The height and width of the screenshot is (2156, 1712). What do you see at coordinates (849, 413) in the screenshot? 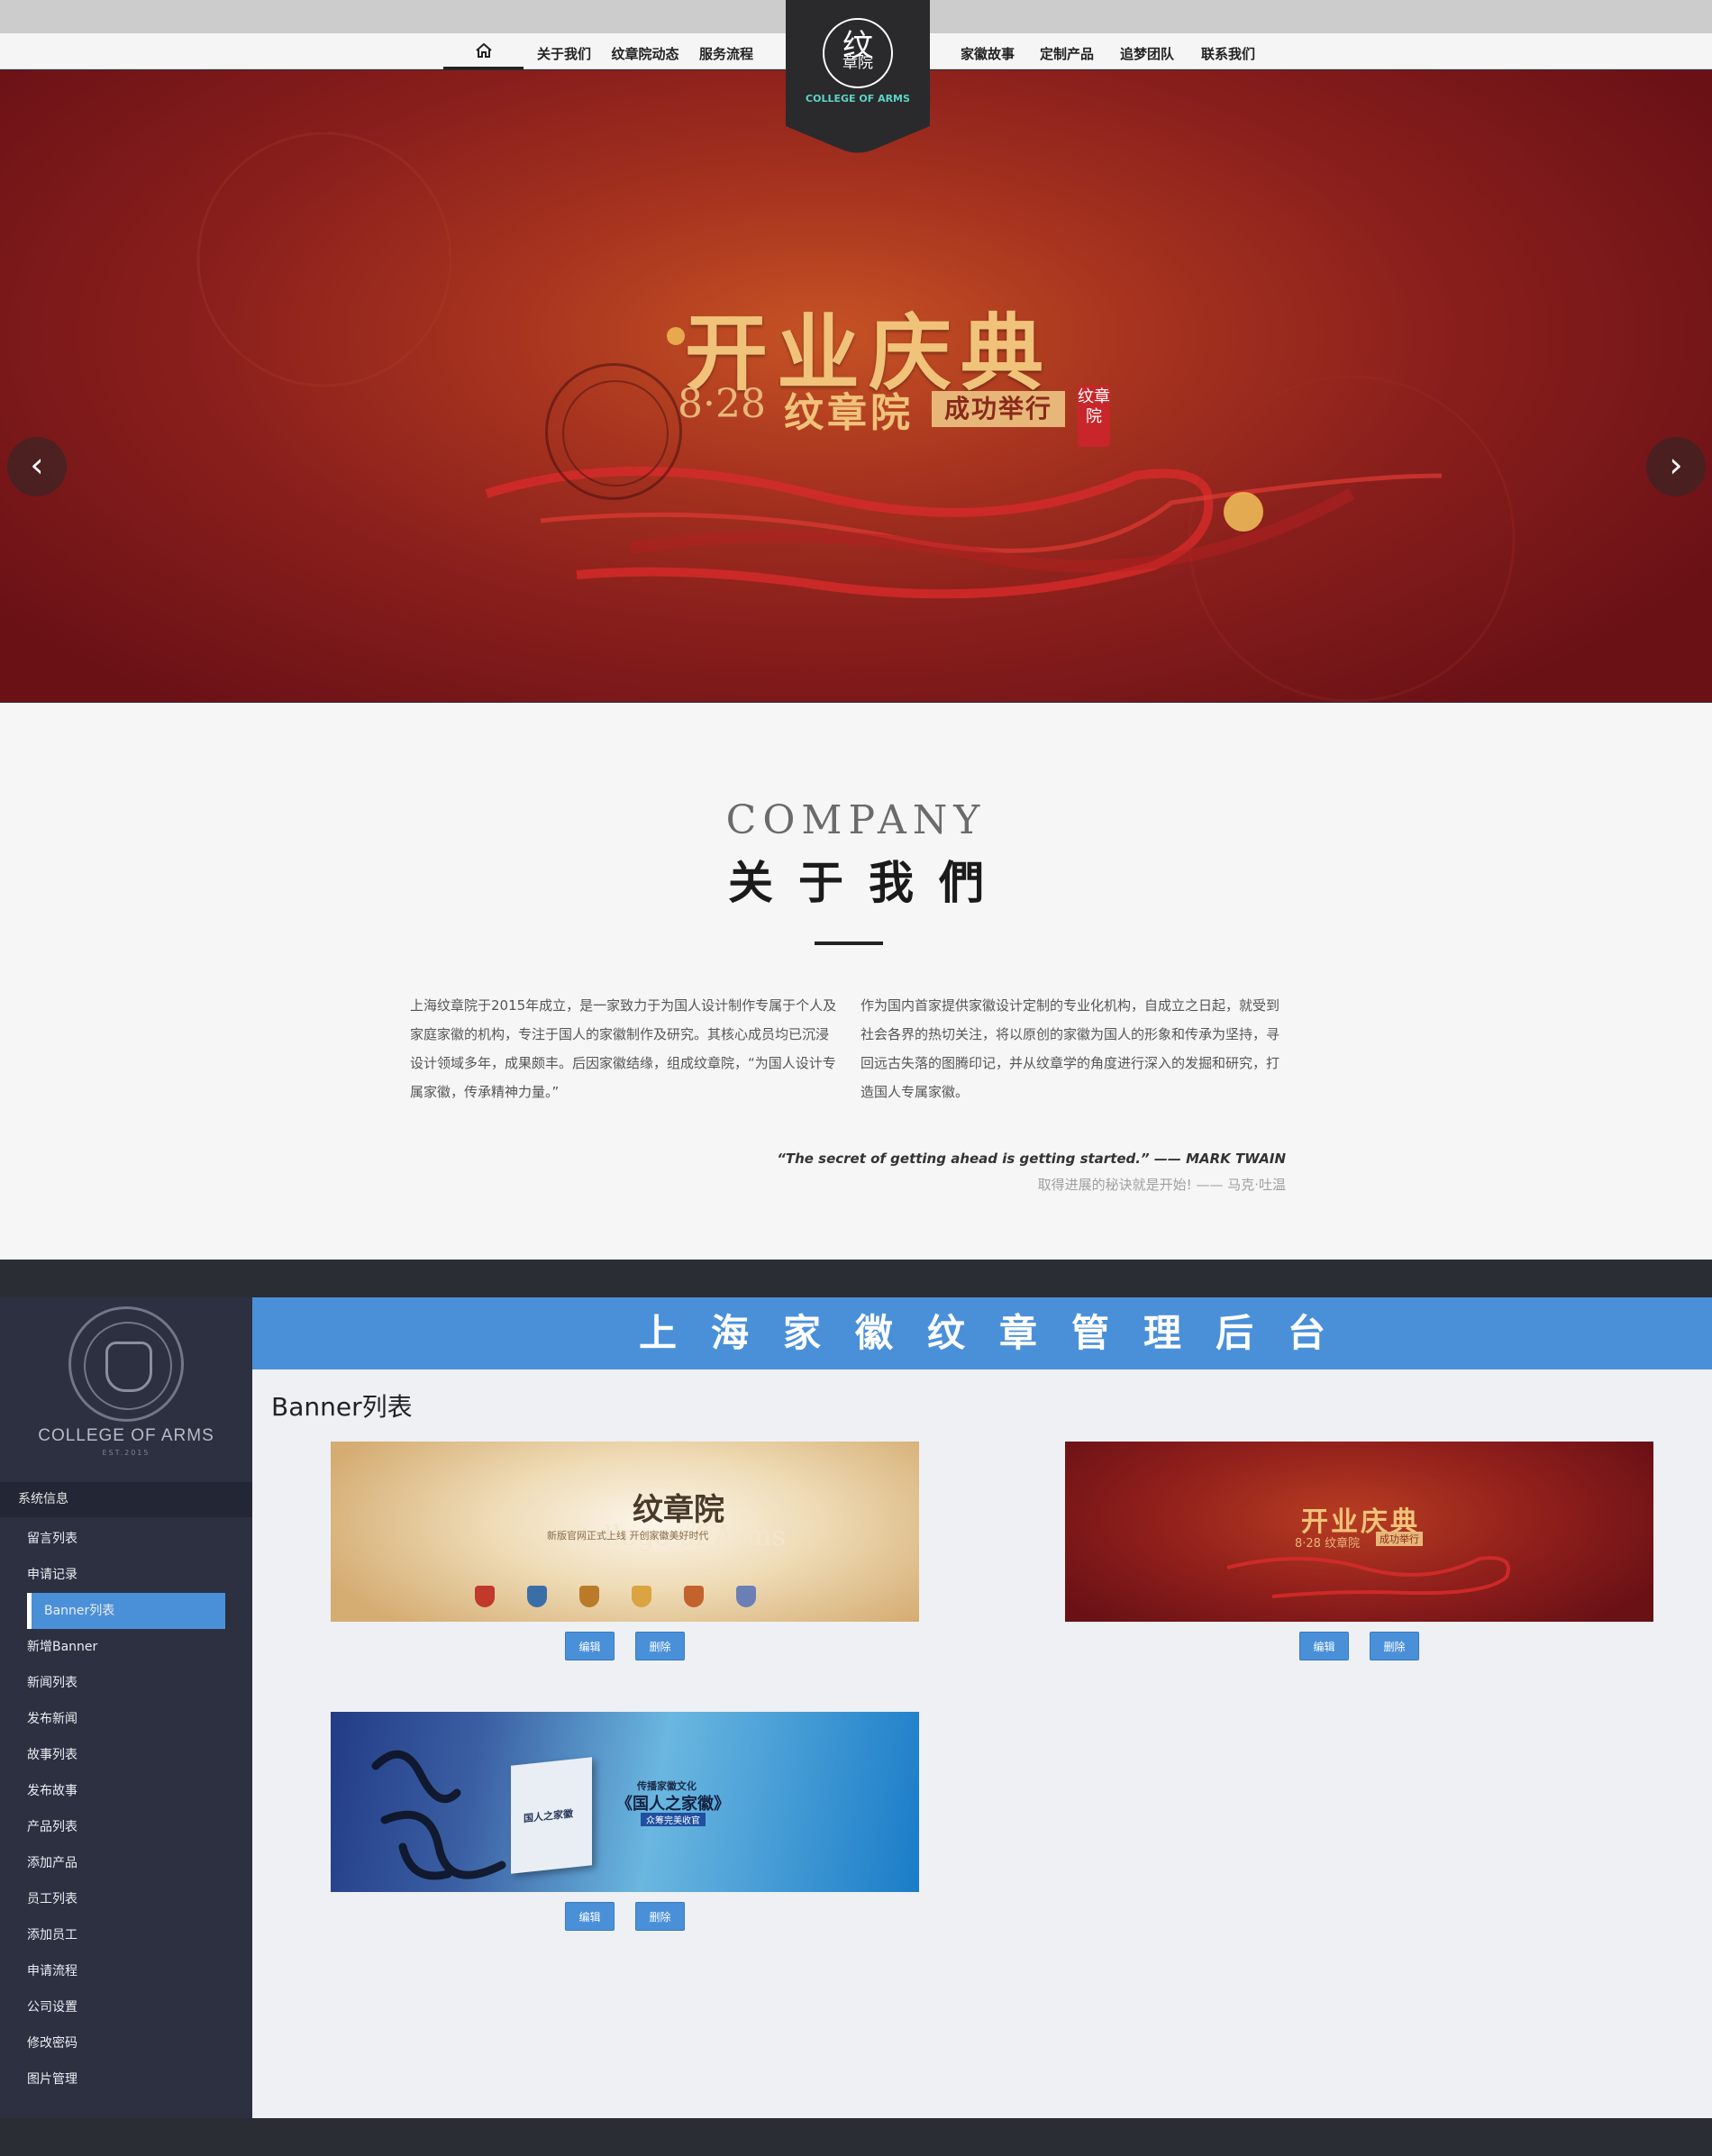
I see `hero-name: 纹章院` at bounding box center [849, 413].